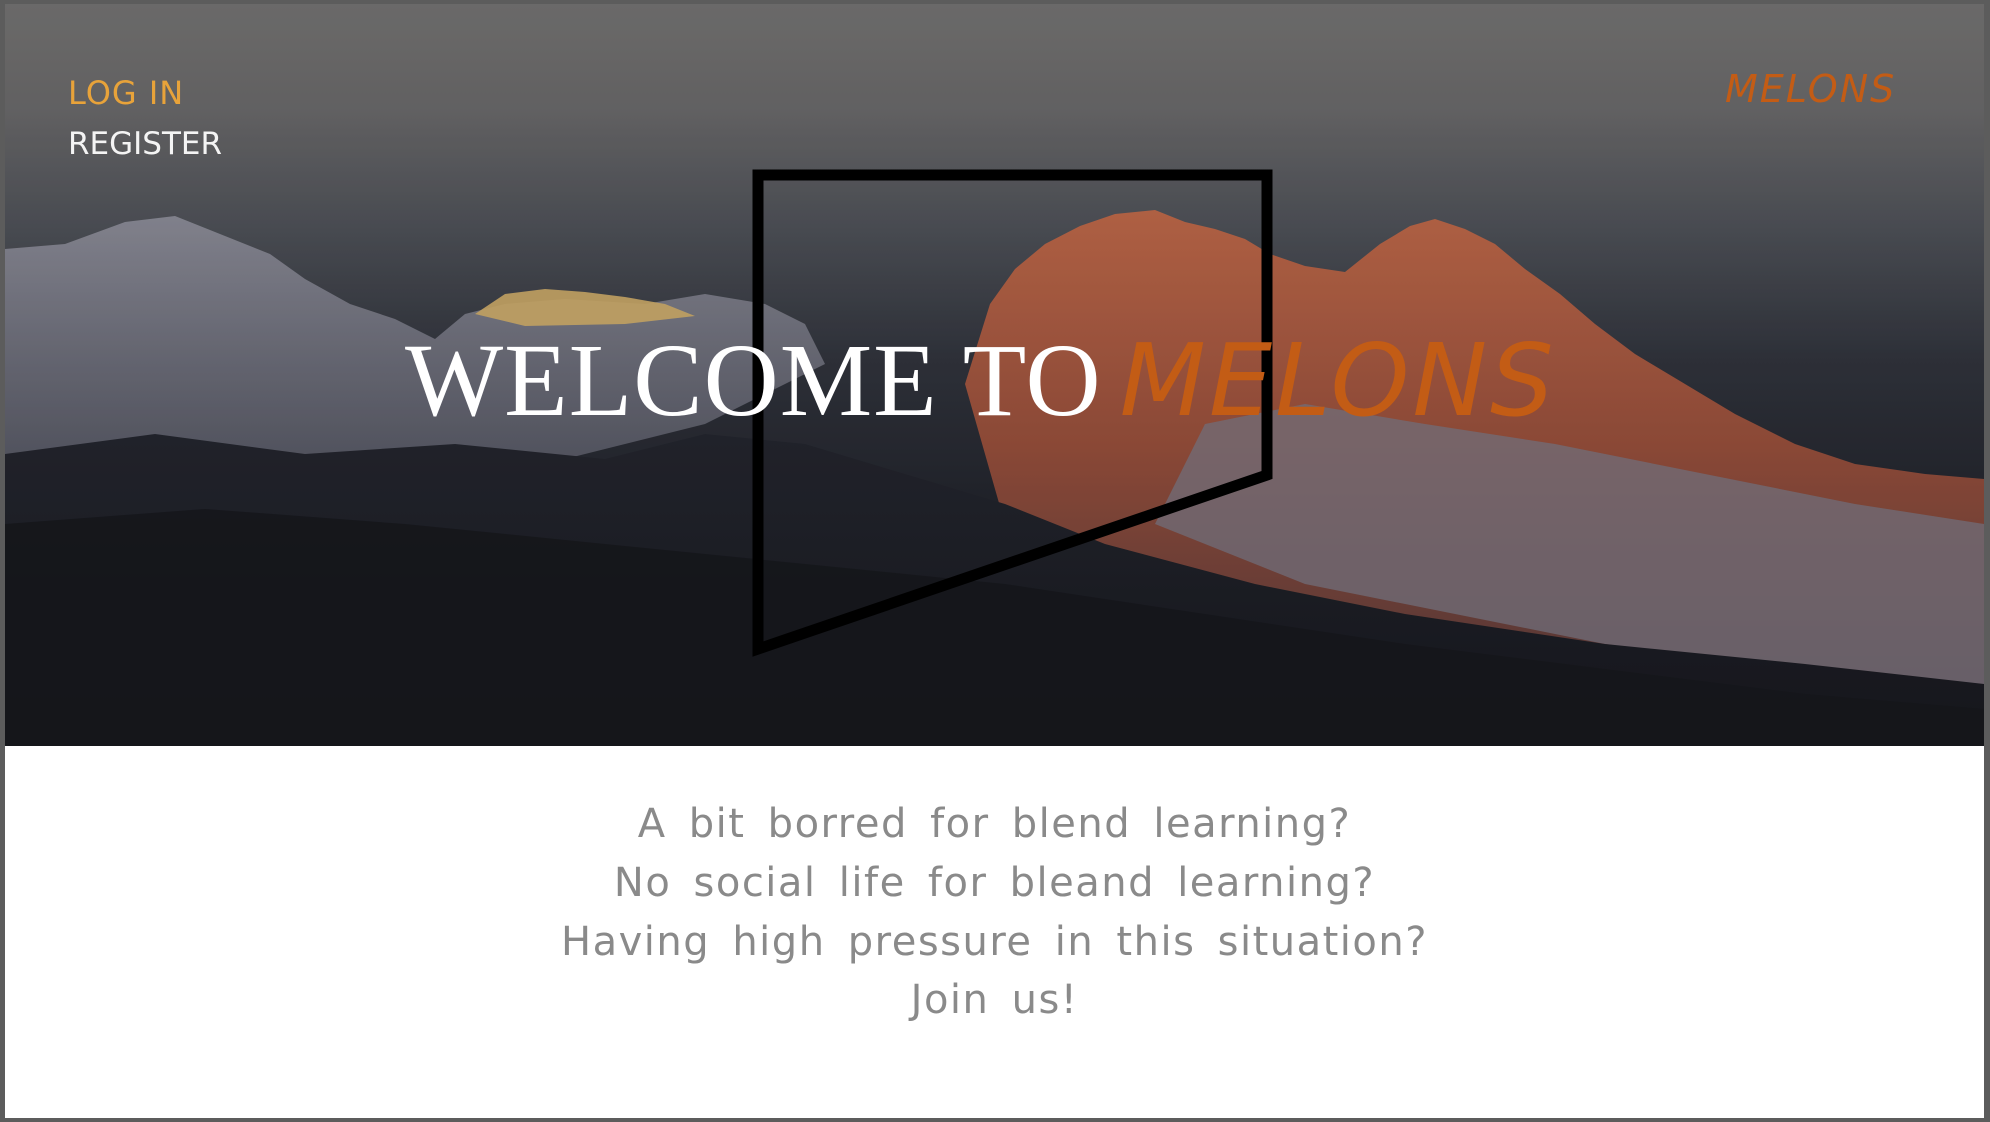 The height and width of the screenshot is (1122, 1990). What do you see at coordinates (994, 883) in the screenshot?
I see `tagline-line-2: No social life for bleand learning?` at bounding box center [994, 883].